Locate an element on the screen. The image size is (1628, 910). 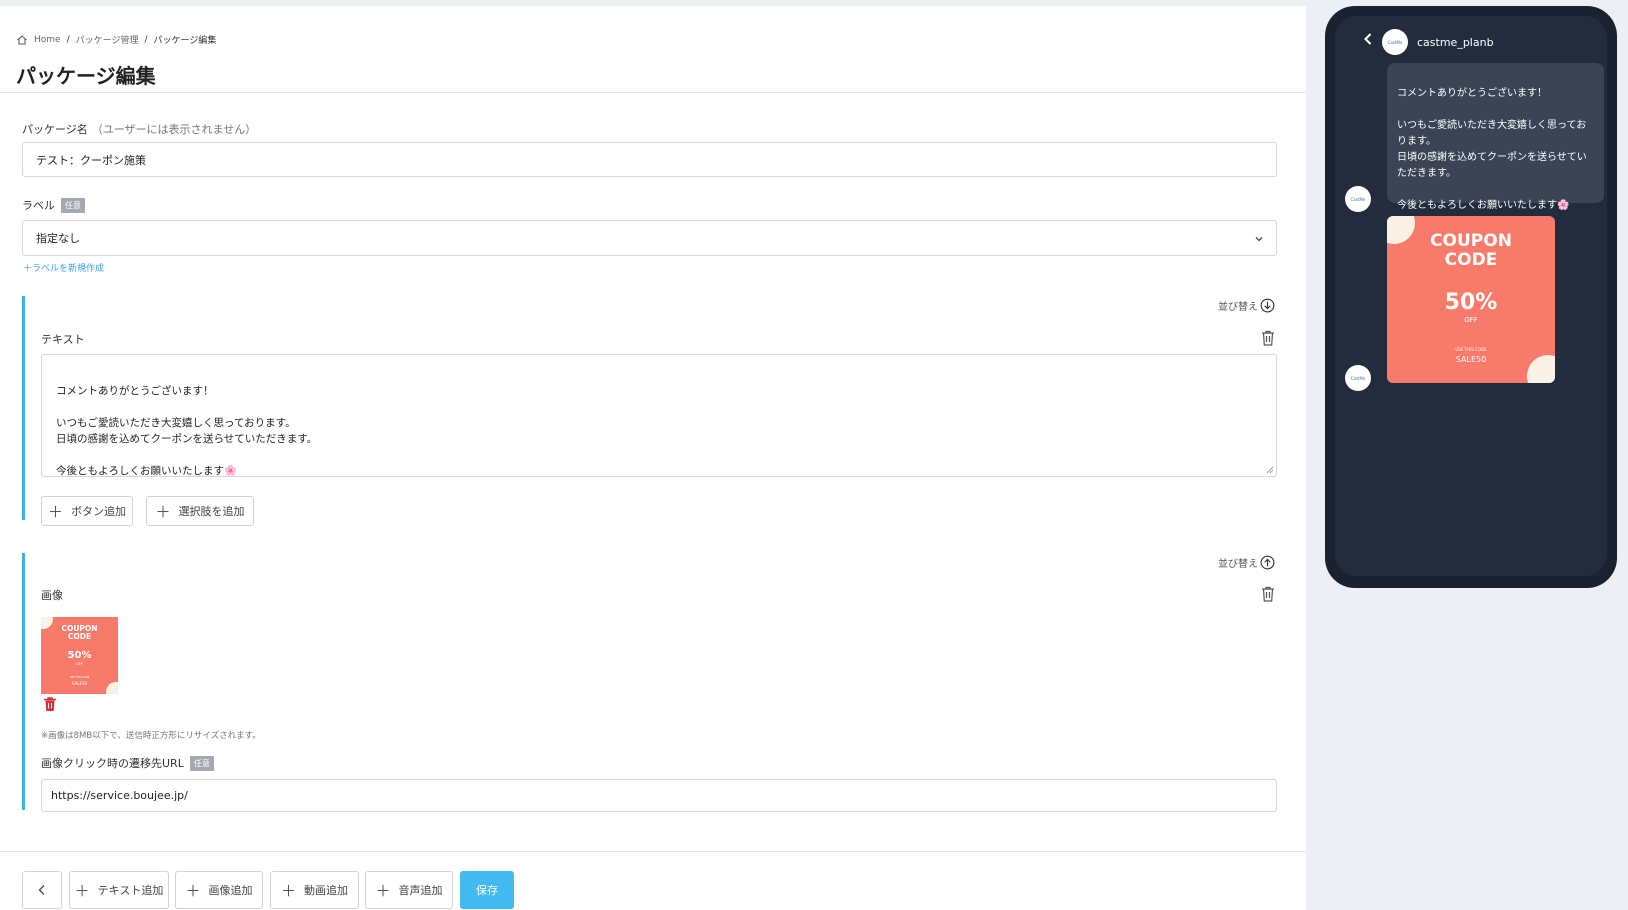
breadcrumb-package-management: パッケージ管理 is located at coordinates (107, 39).